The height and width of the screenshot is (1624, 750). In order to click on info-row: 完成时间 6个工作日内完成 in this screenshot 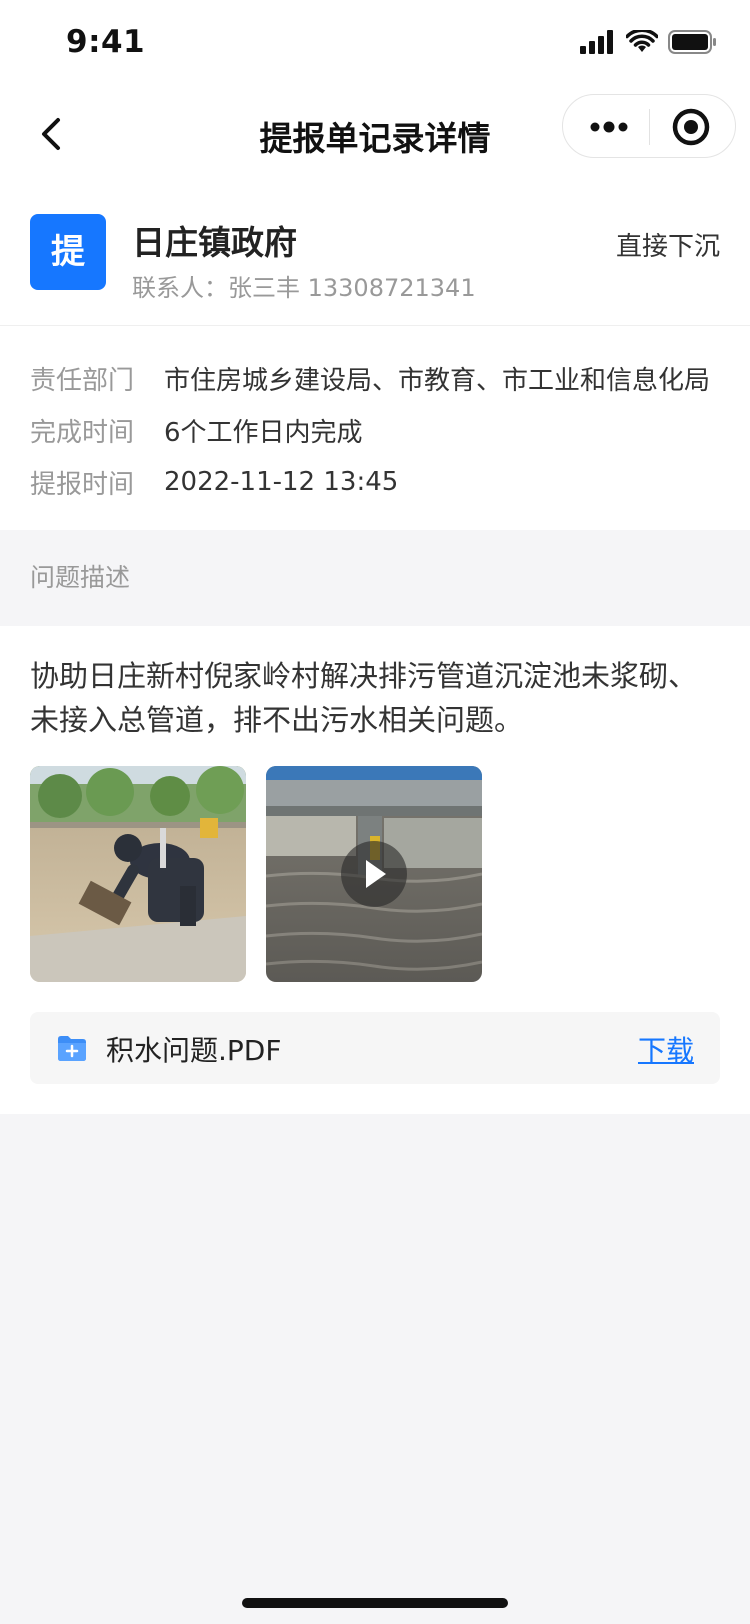, I will do `click(375, 430)`.